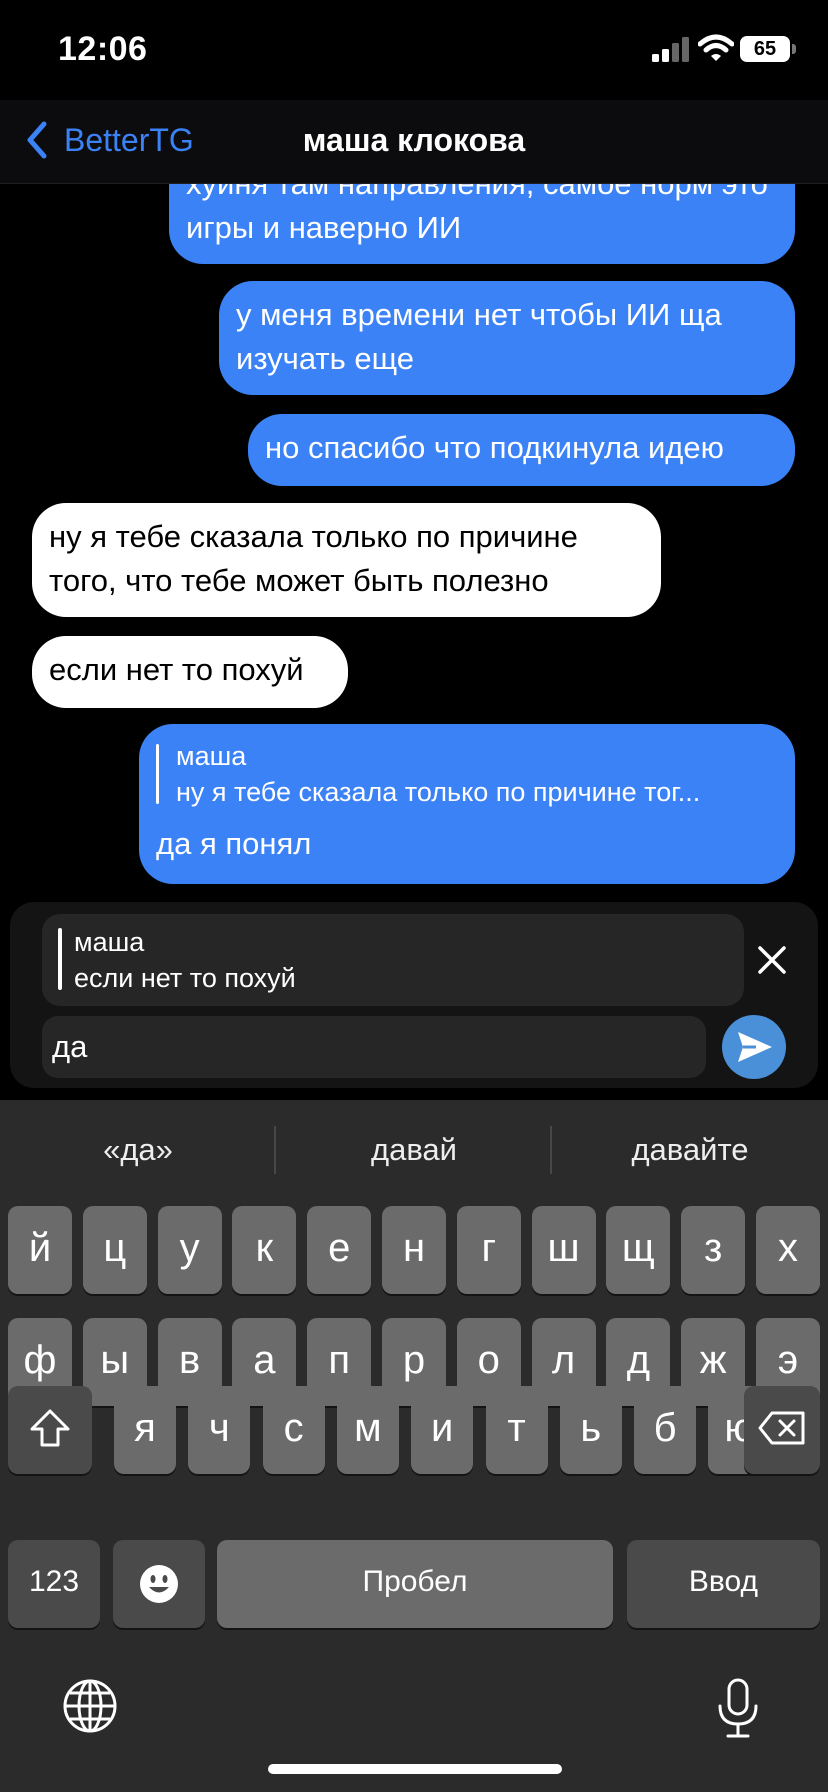  I want to click on message-bubble: если нет то похуй, so click(190, 672).